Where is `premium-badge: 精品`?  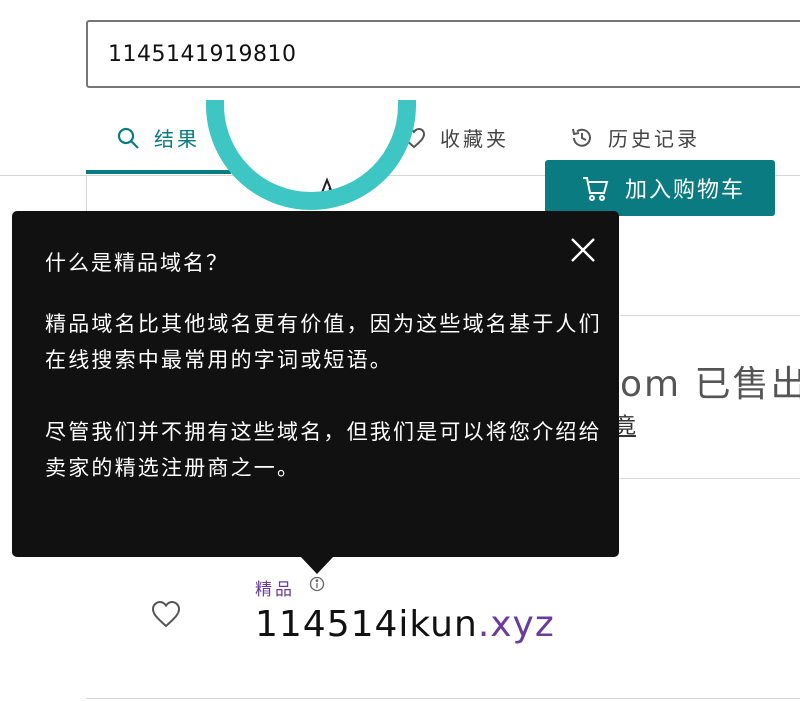 premium-badge: 精品 is located at coordinates (275, 590).